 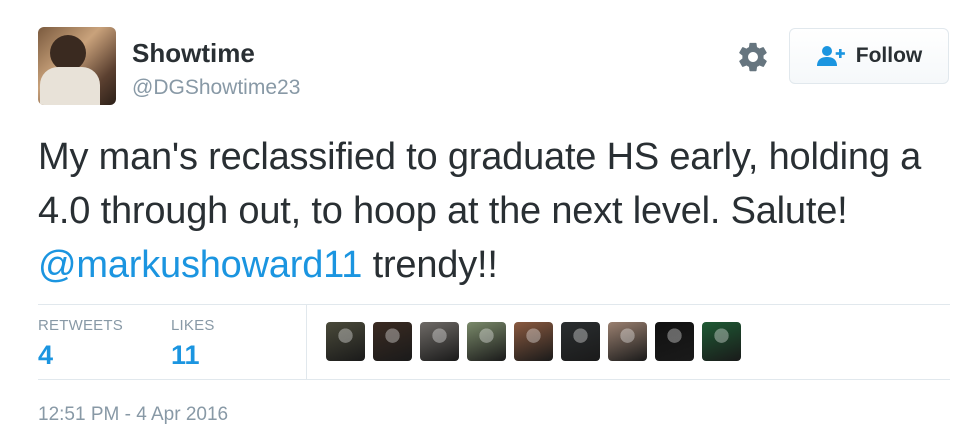 What do you see at coordinates (70, 86) in the screenshot?
I see `avatar-body-shape` at bounding box center [70, 86].